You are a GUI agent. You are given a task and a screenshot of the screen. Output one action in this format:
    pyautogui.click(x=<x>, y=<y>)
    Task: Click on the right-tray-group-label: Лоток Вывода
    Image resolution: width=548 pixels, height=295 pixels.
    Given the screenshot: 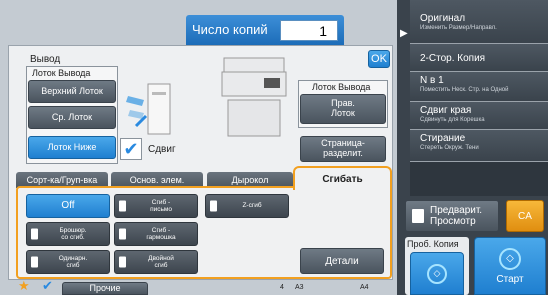 What is the action you would take?
    pyautogui.click(x=341, y=87)
    